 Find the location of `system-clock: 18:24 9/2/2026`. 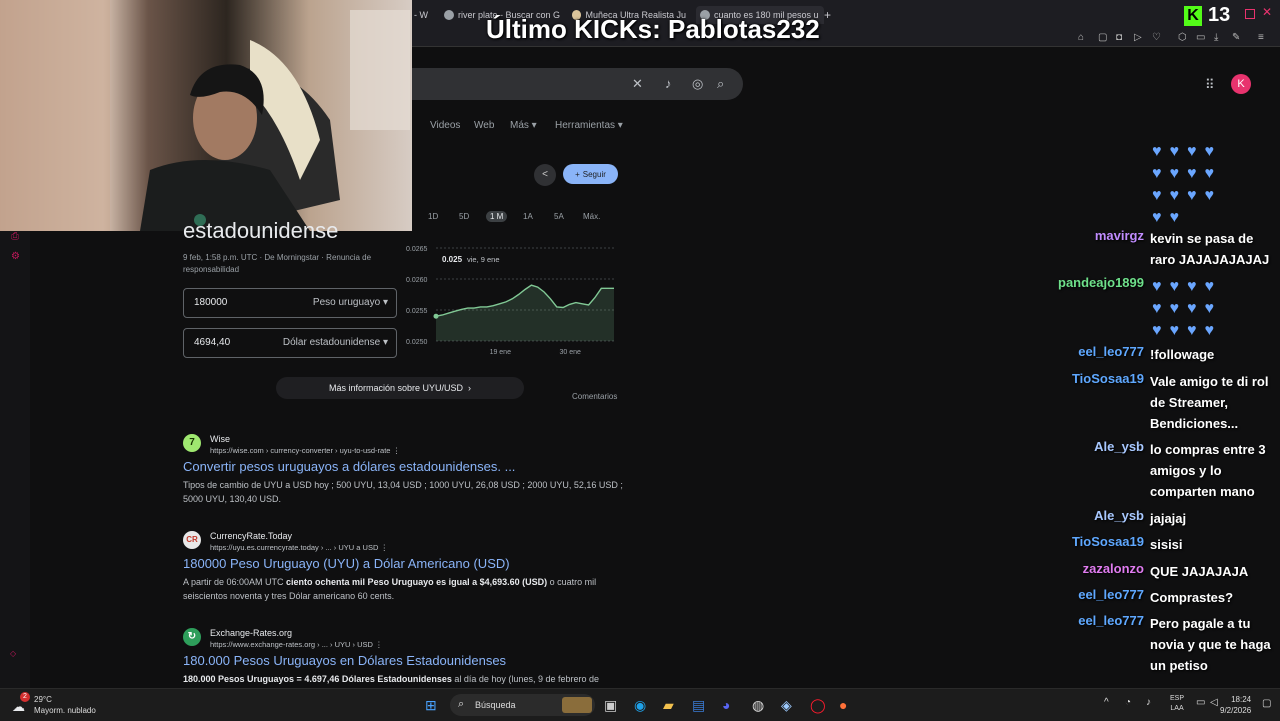

system-clock: 18:24 9/2/2026 is located at coordinates (1235, 705).